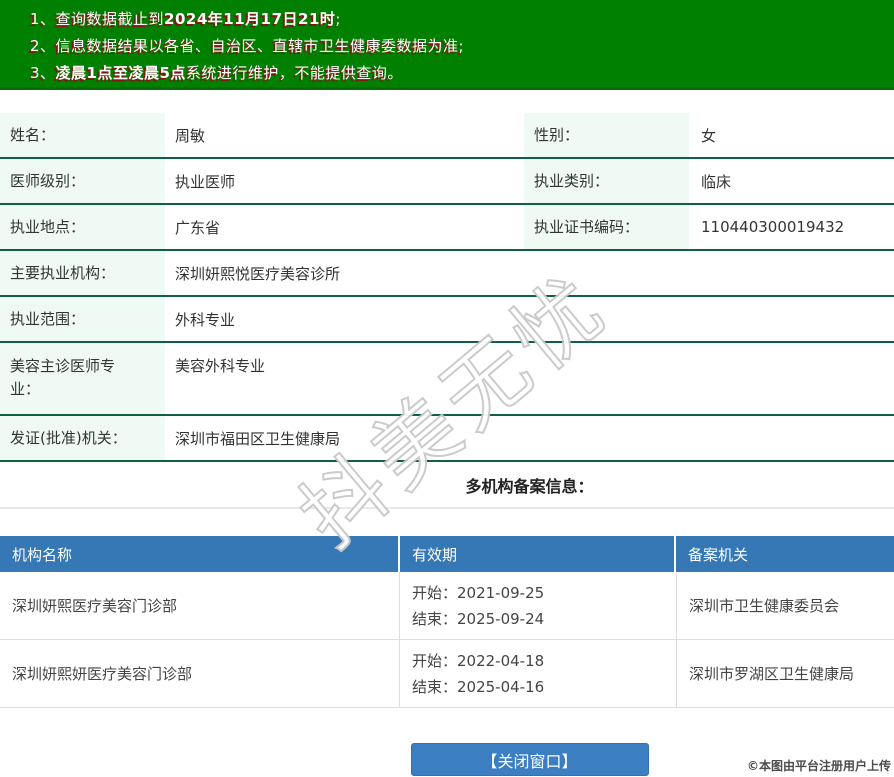 The width and height of the screenshot is (894, 777). What do you see at coordinates (447, 320) in the screenshot?
I see `row-scope: 执业范围： 外科专业` at bounding box center [447, 320].